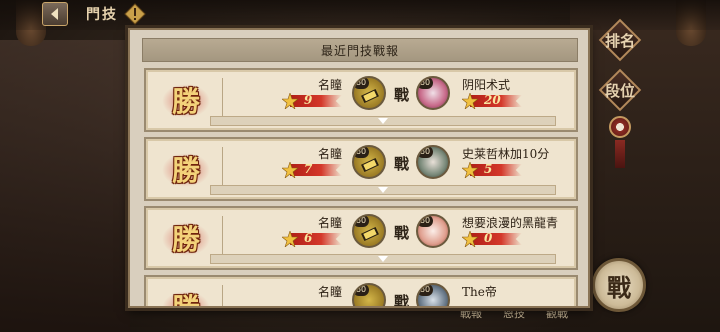 The height and width of the screenshot is (332, 720). I want to click on ranking-label: 排名, so click(619, 40).